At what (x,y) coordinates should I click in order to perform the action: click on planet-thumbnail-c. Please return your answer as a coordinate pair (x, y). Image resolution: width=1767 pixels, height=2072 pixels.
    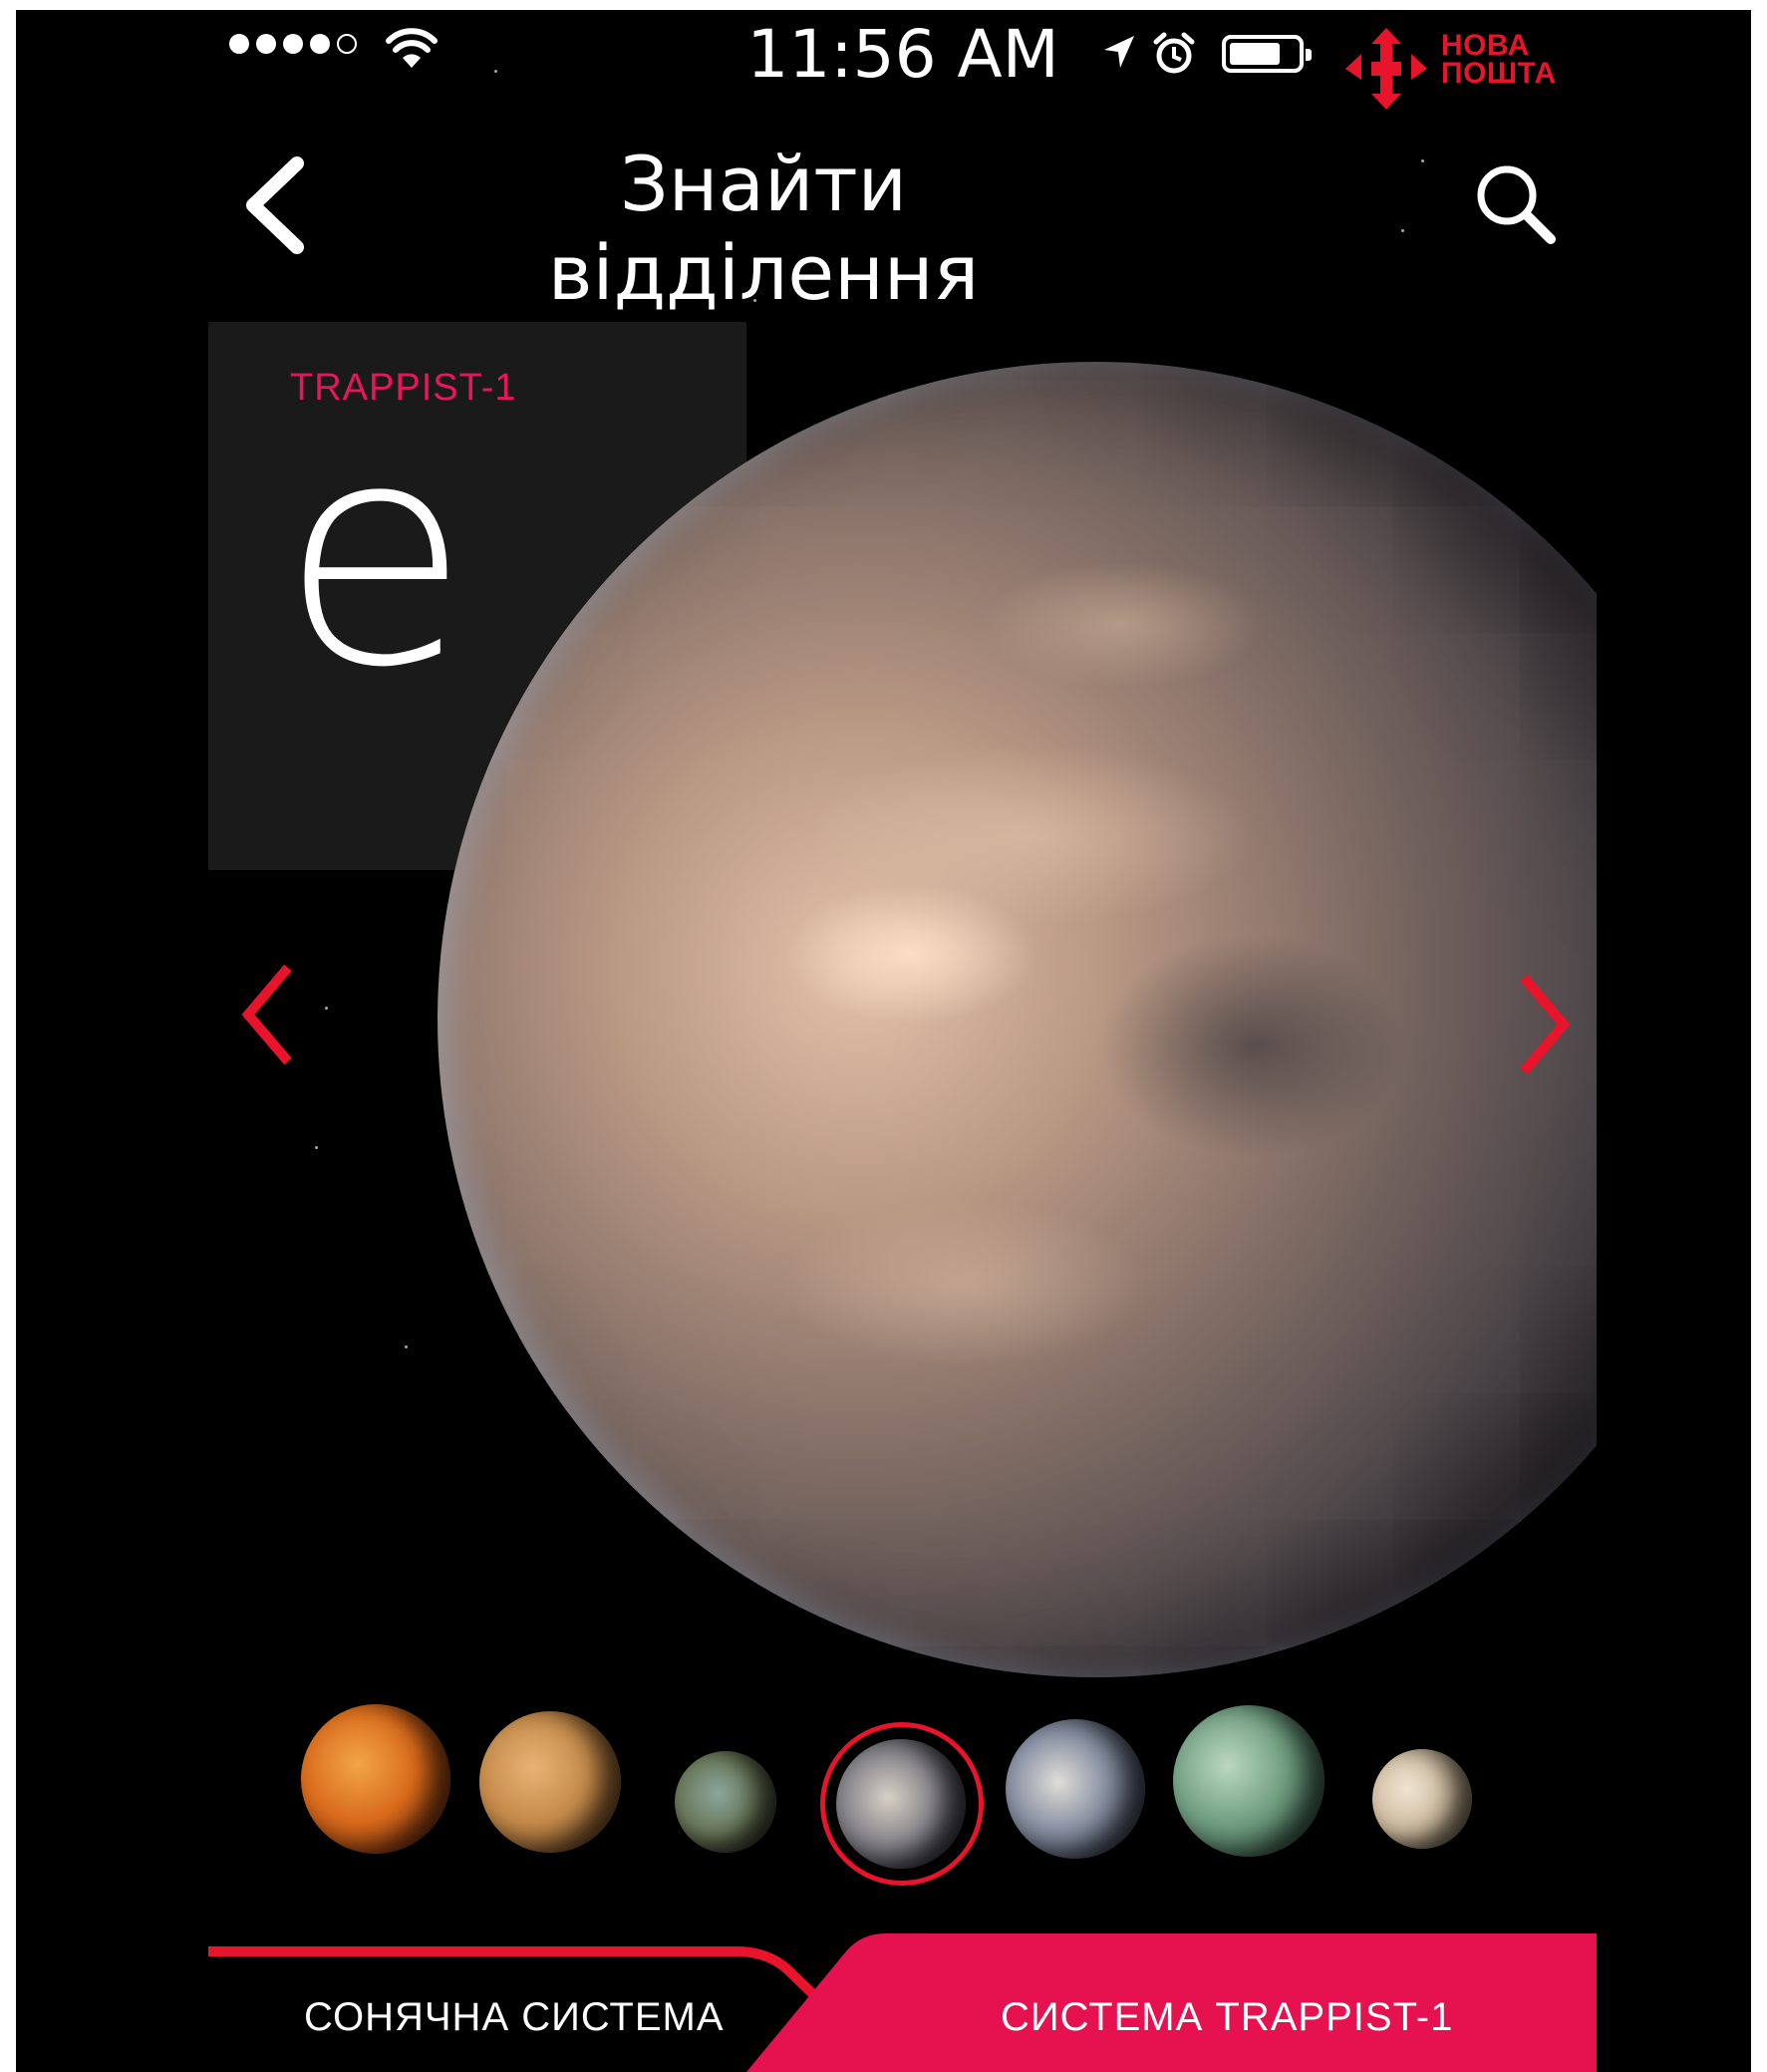
    Looking at the image, I should click on (550, 1782).